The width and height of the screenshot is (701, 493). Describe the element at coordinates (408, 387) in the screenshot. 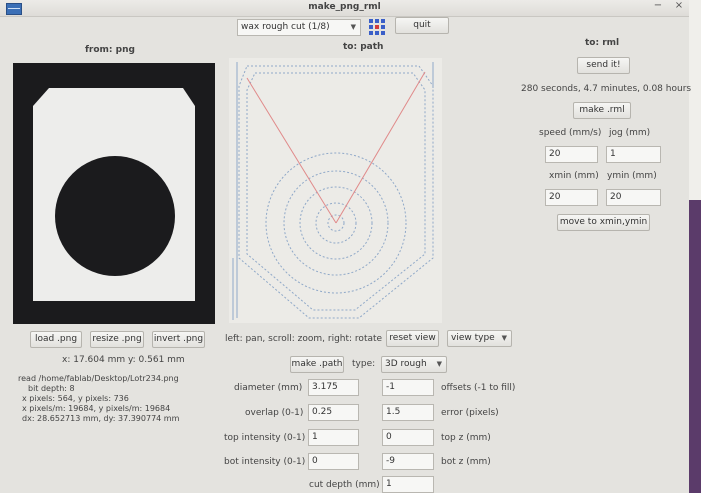

I see `offsets-field: -1` at that location.